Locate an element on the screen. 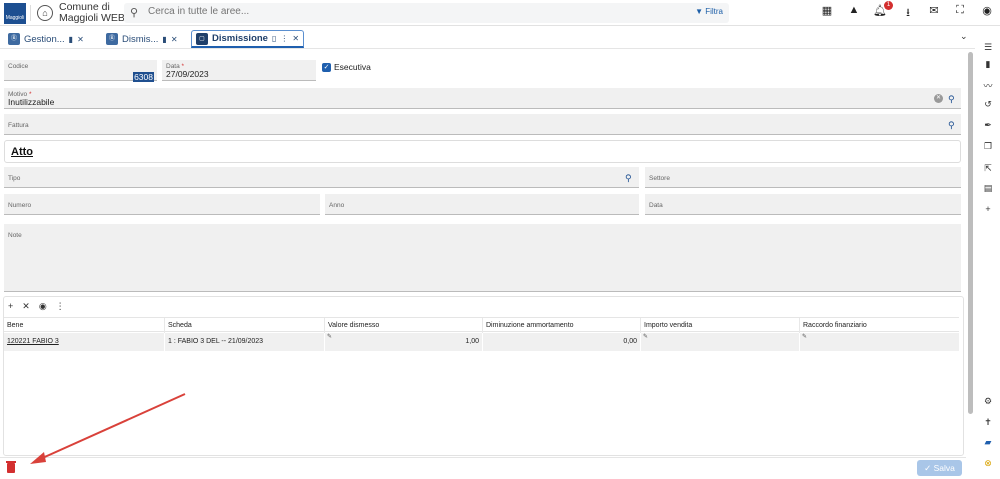 The height and width of the screenshot is (479, 1000). trash-icon is located at coordinates (11, 467).